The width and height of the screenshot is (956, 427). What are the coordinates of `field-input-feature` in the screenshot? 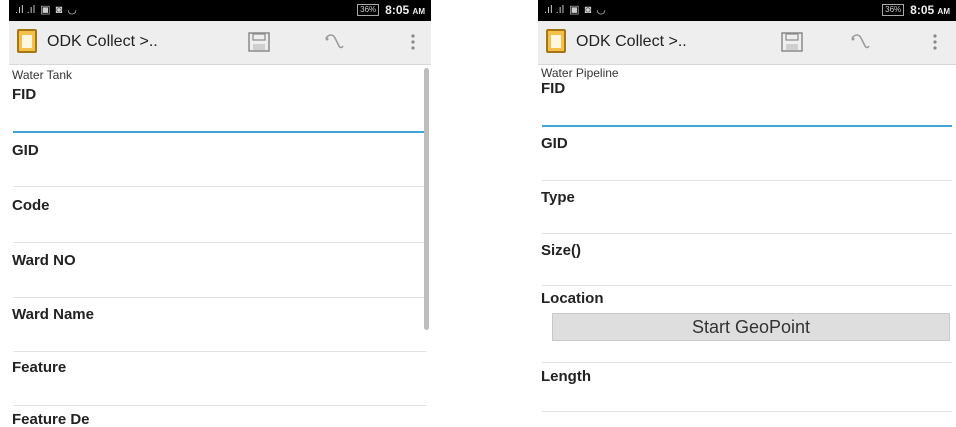 It's located at (220, 405).